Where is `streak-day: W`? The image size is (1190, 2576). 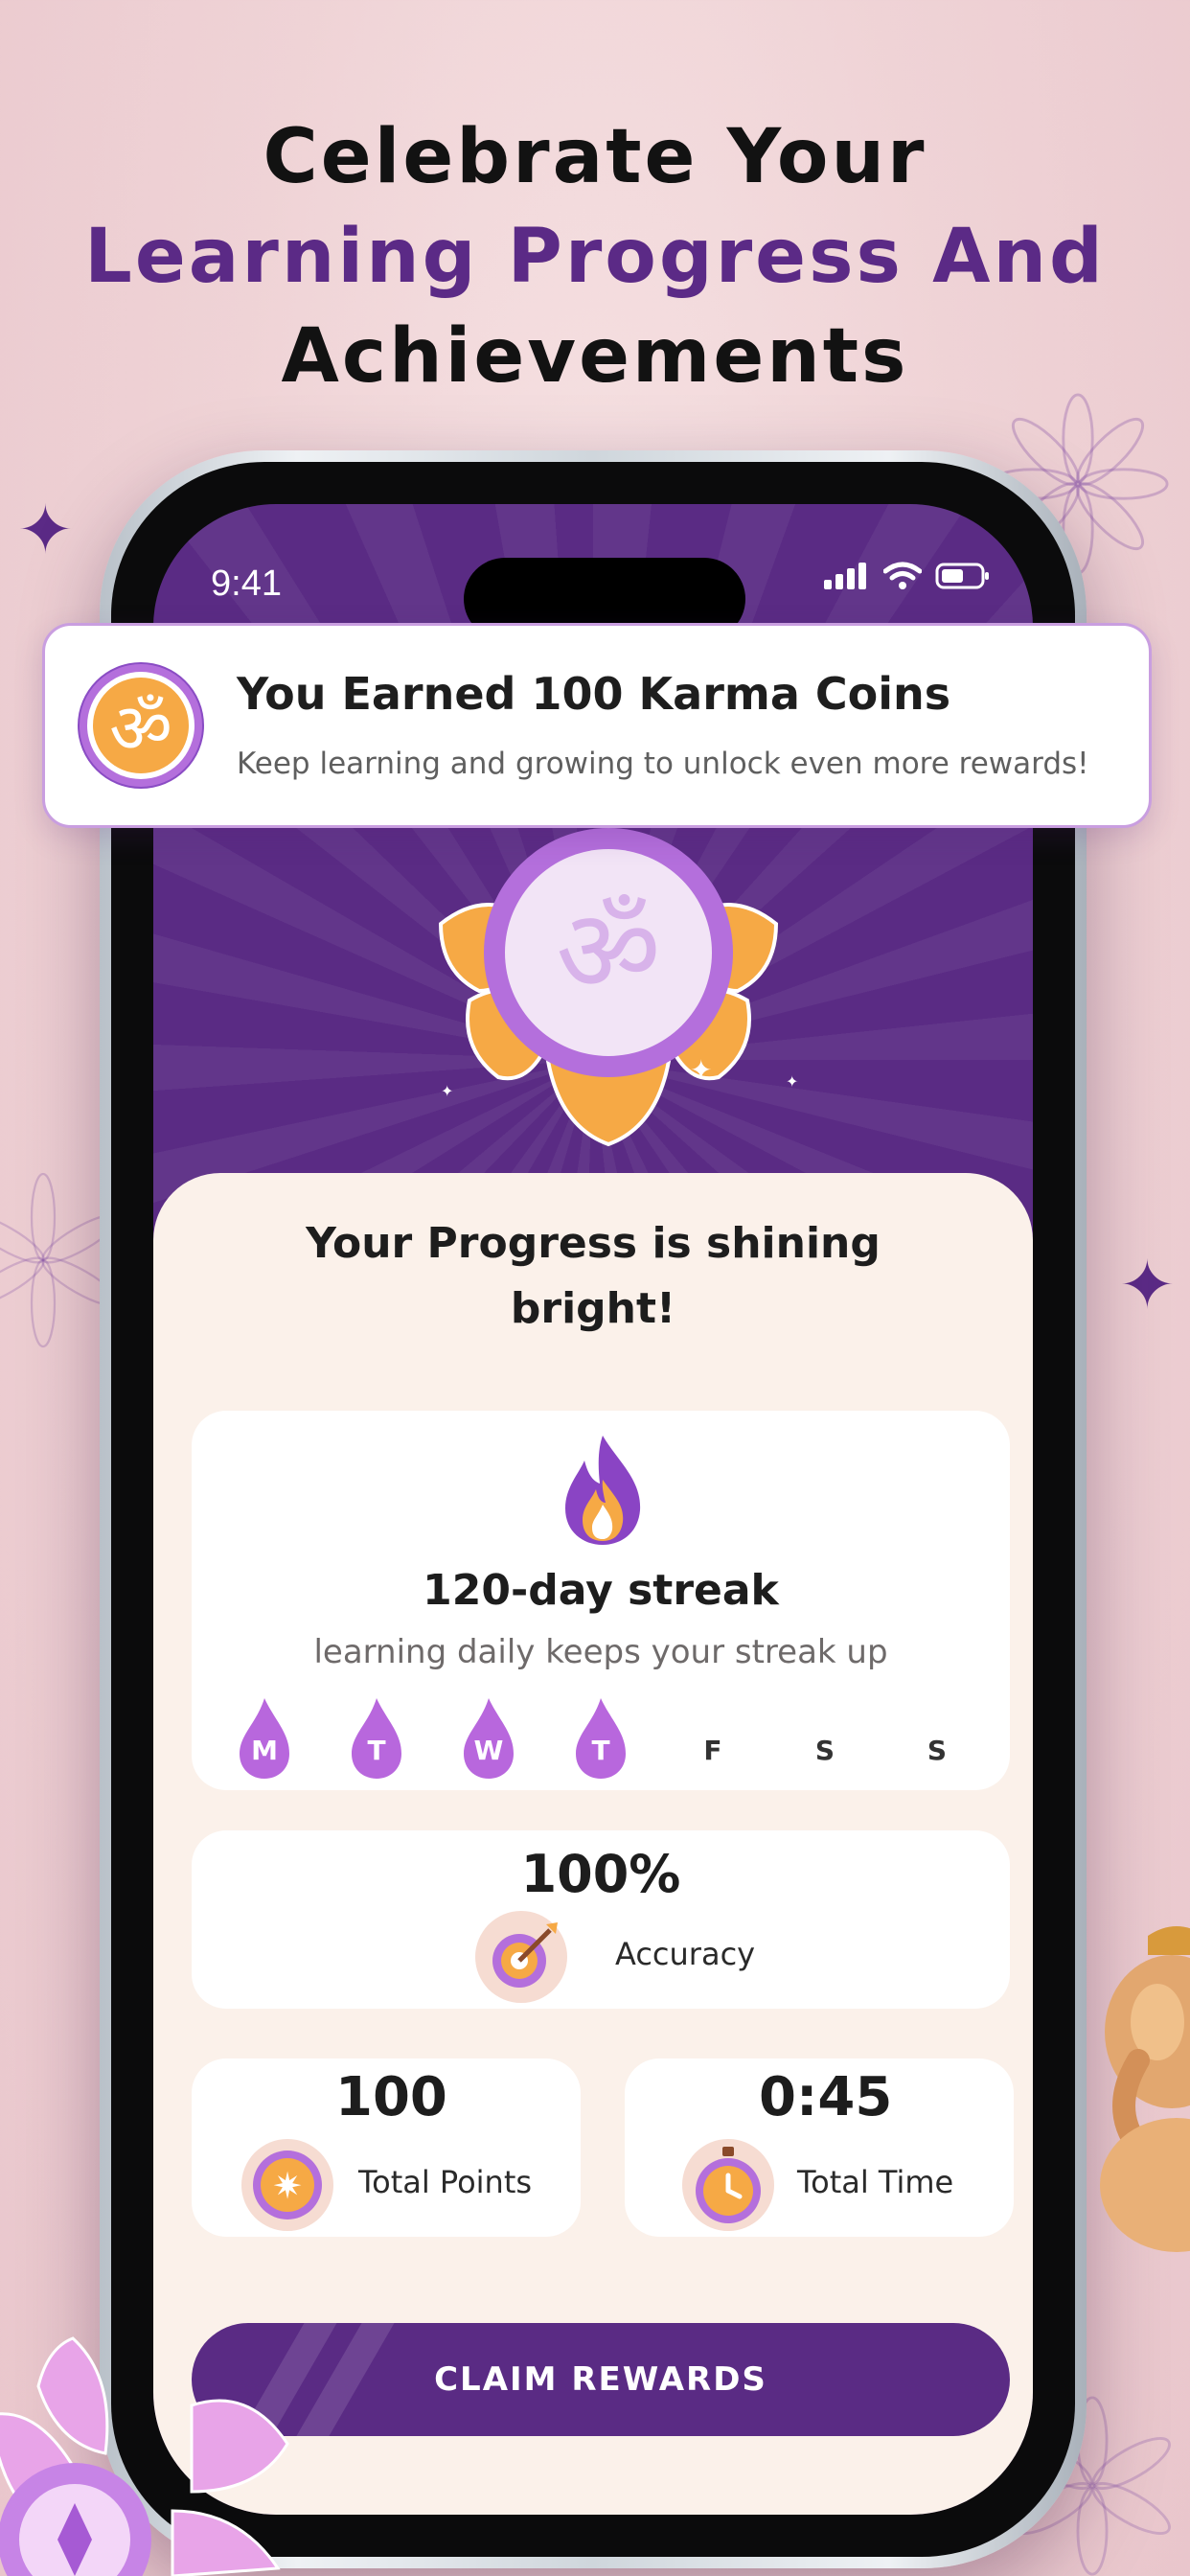
streak-day: W is located at coordinates (489, 1737).